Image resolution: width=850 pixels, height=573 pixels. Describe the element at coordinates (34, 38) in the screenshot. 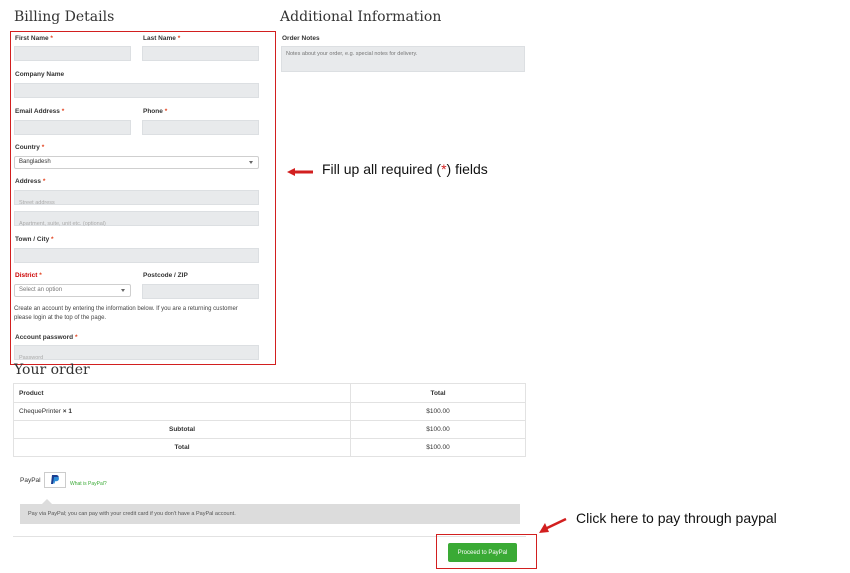

I see `first-name-label: First Name *` at that location.